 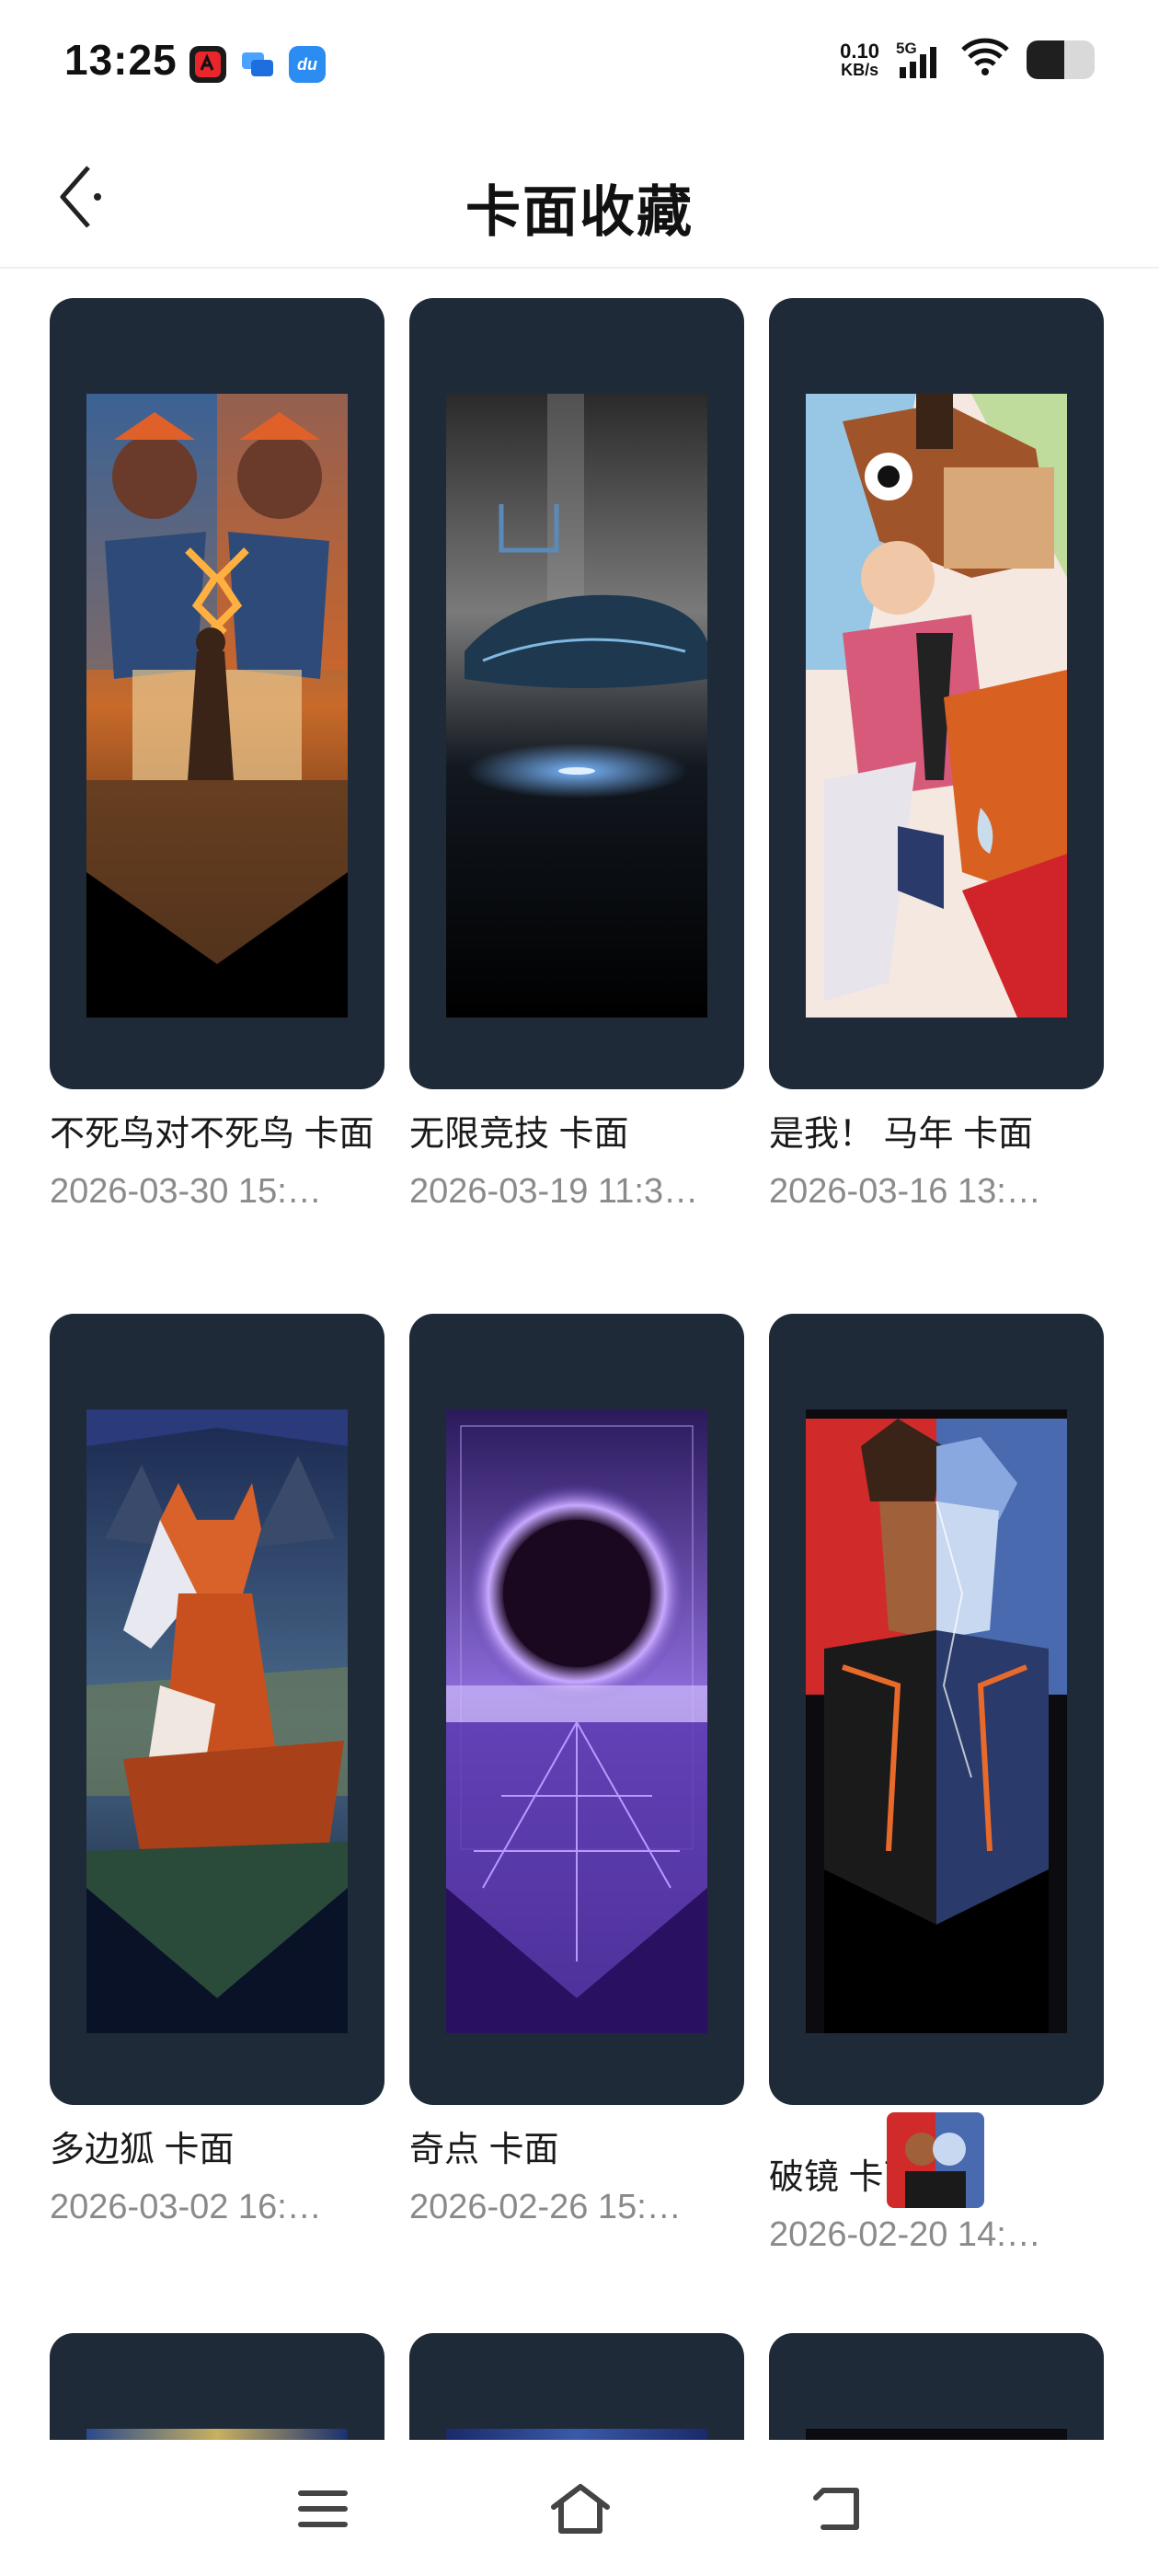 I want to click on card-art-phoenix, so click(x=217, y=706).